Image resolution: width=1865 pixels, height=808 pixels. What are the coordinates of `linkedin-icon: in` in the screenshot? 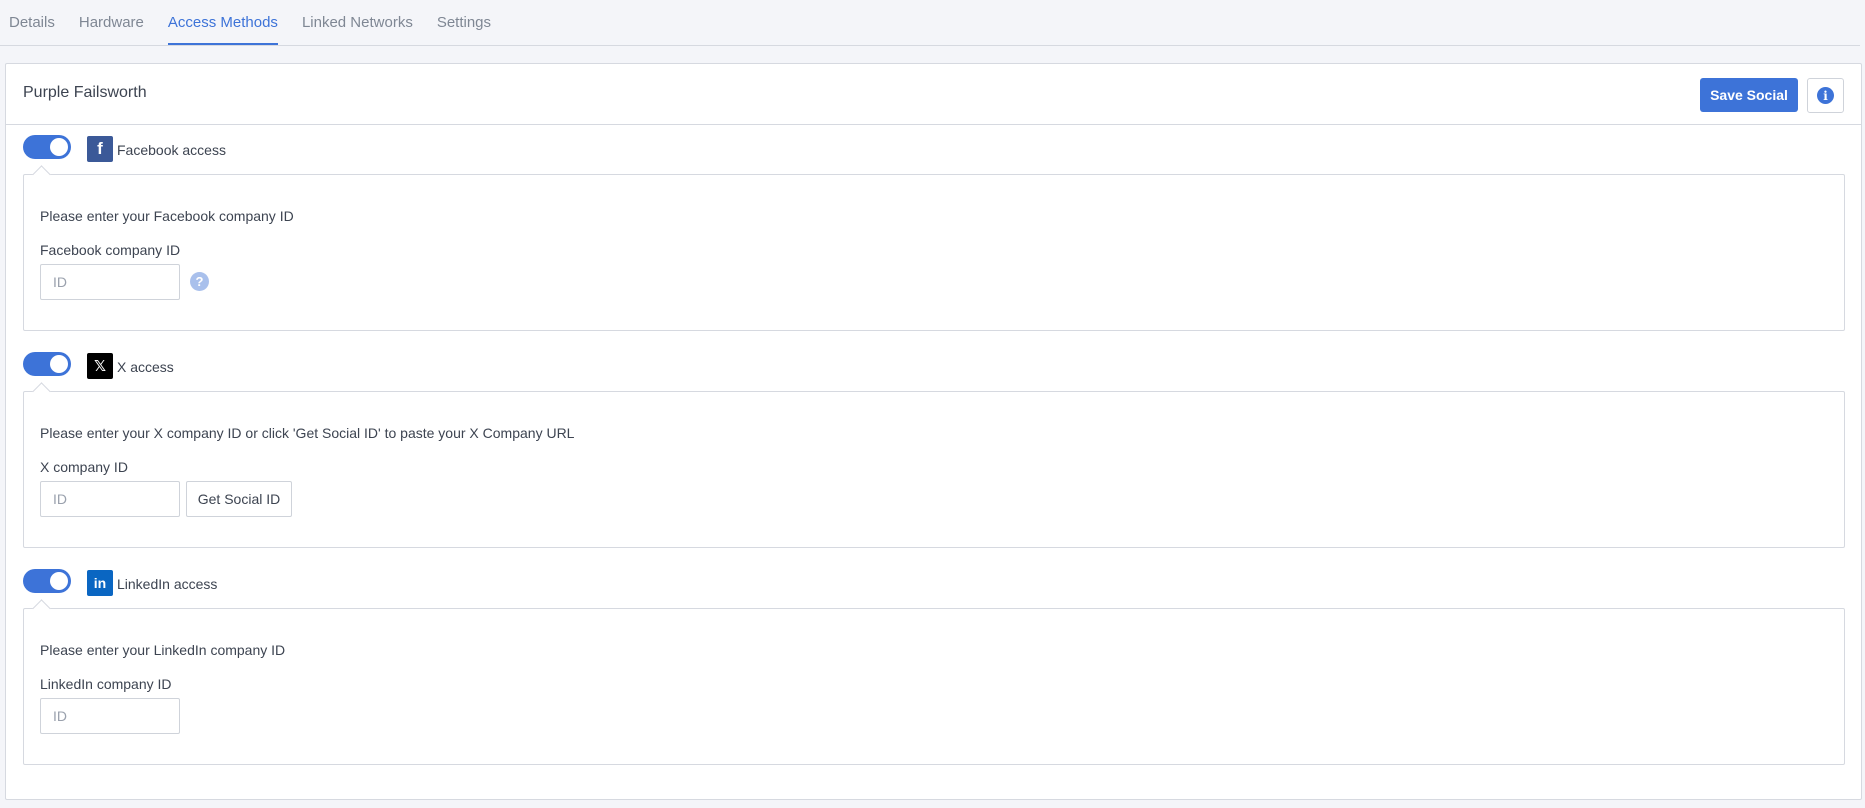 It's located at (100, 583).